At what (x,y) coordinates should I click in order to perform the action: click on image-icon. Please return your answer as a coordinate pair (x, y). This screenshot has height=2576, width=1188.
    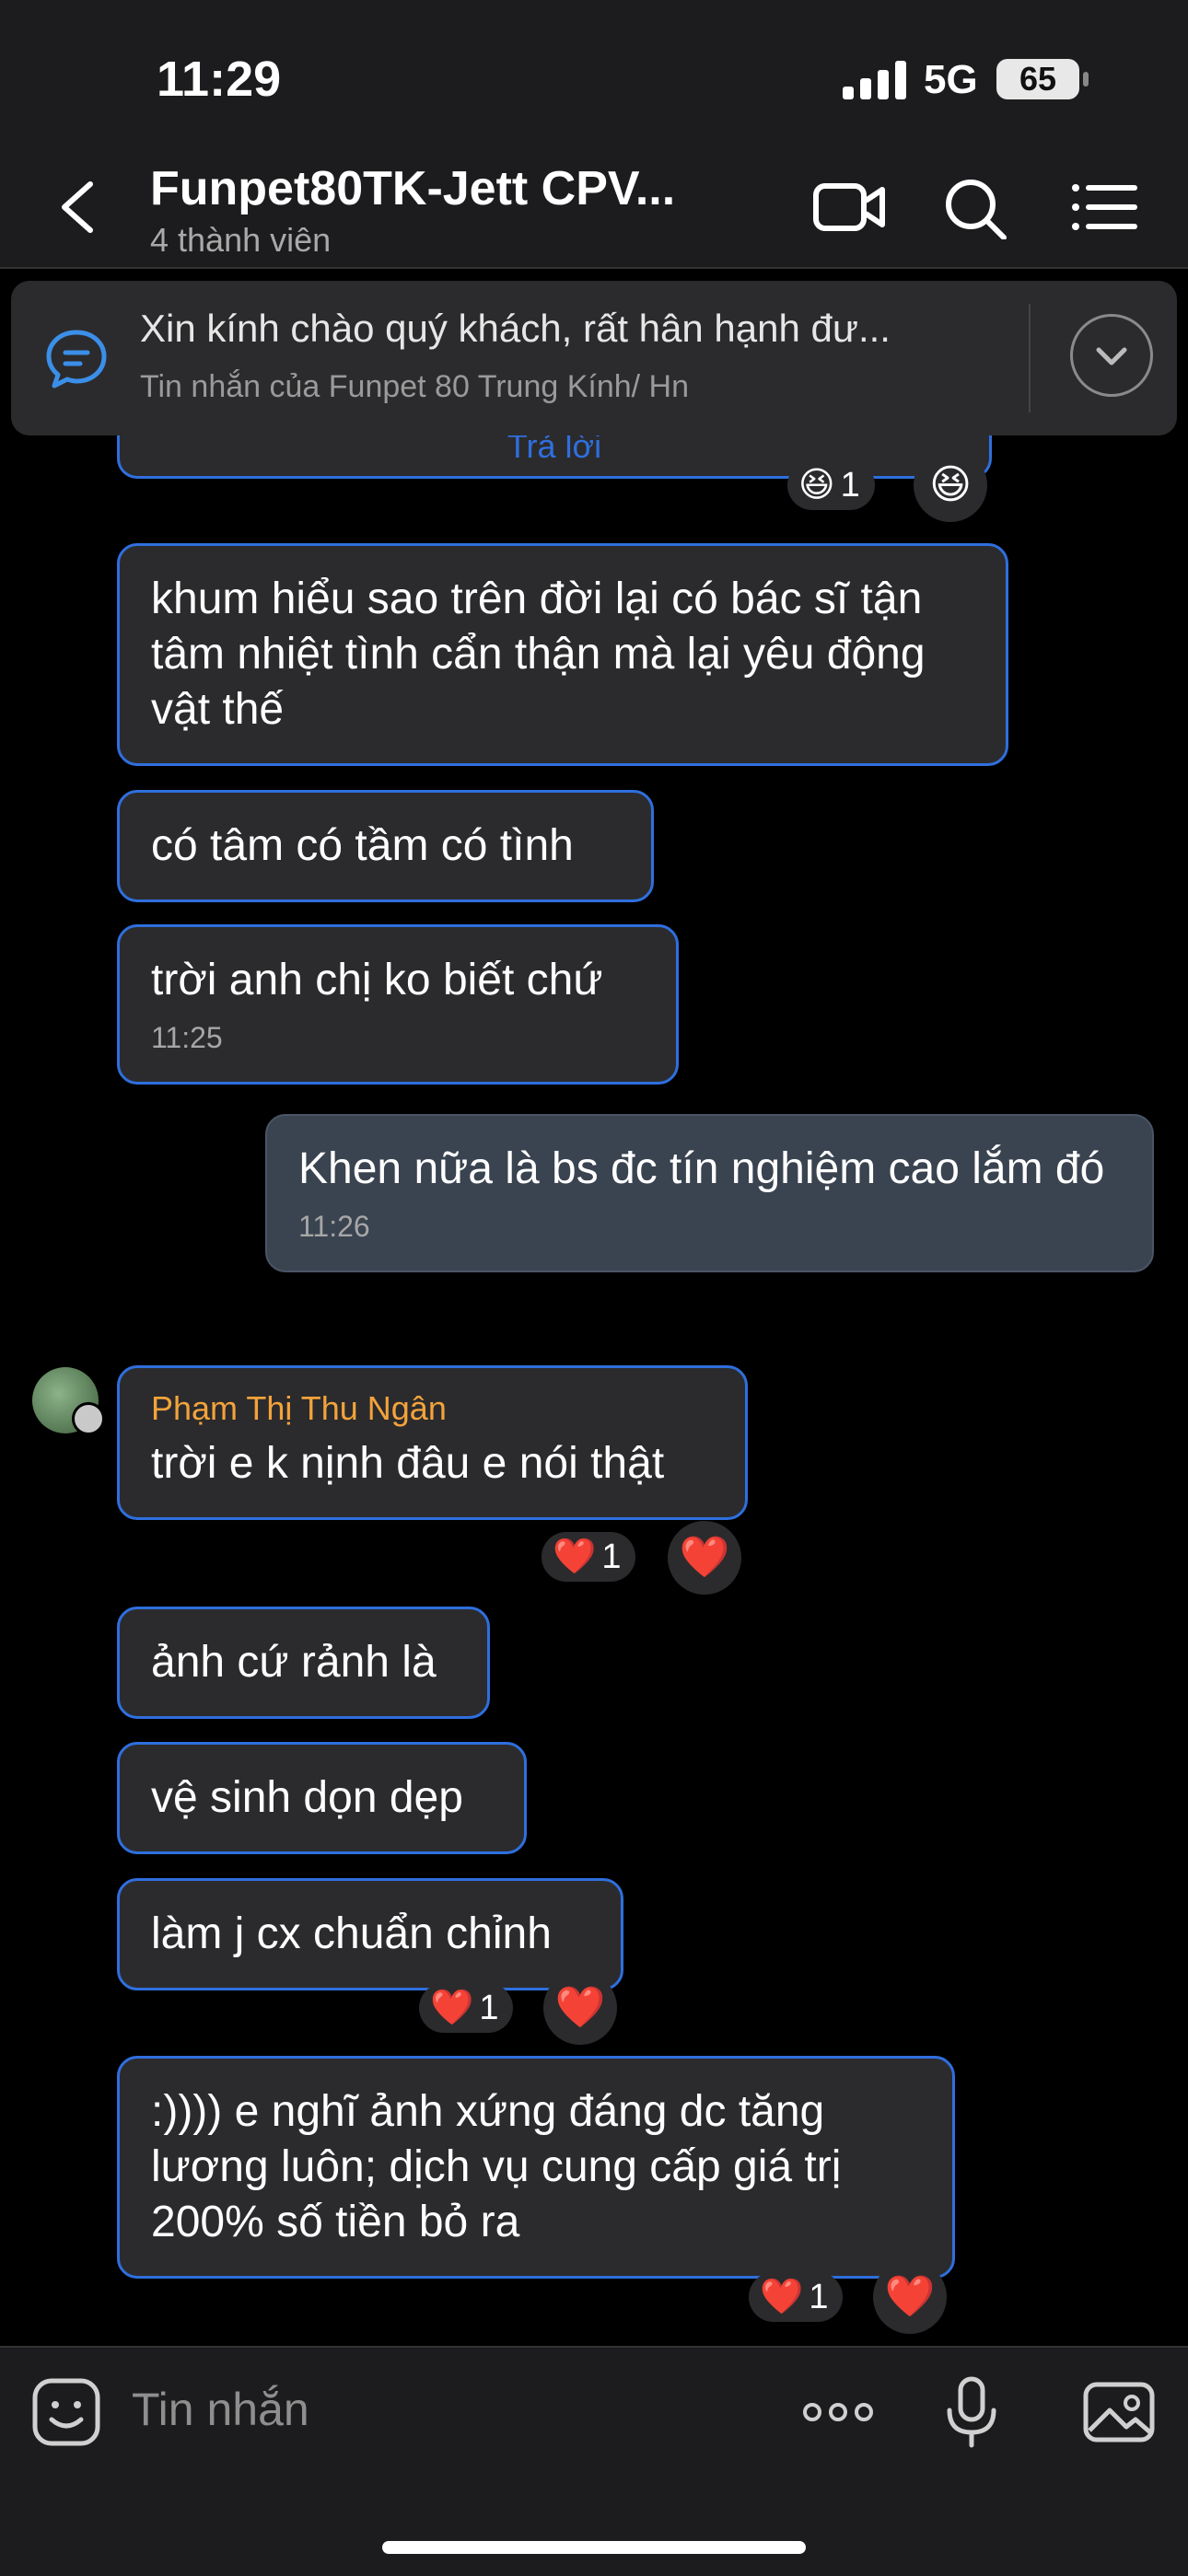
    Looking at the image, I should click on (1119, 2412).